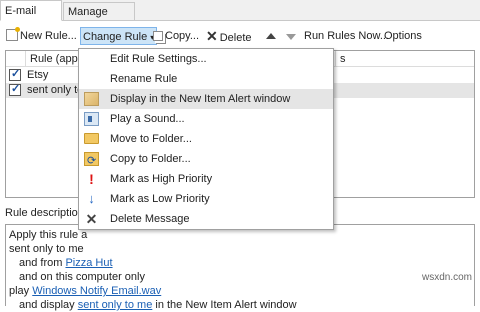 The width and height of the screenshot is (480, 312). I want to click on new-rule-icon, so click(13, 34).